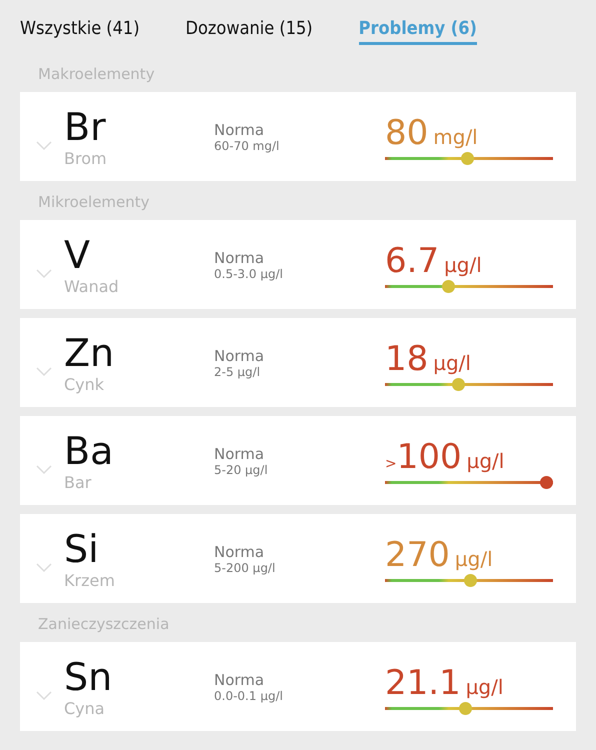  I want to click on value-unit: mg/l, so click(455, 137).